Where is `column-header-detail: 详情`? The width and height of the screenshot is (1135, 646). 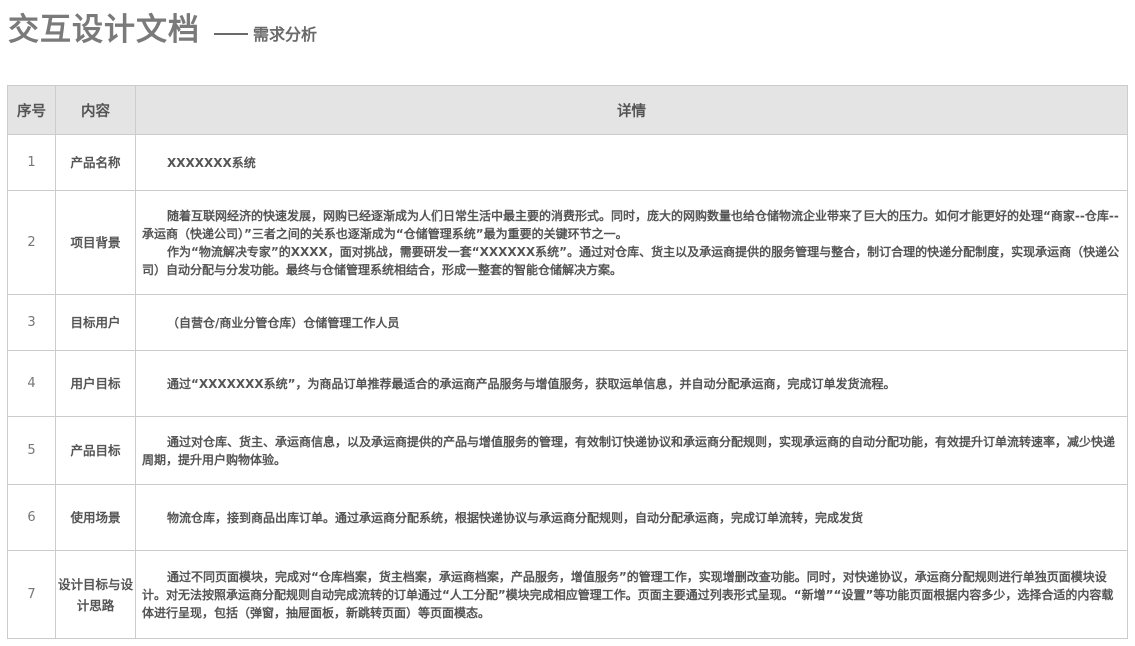
column-header-detail: 详情 is located at coordinates (631, 110).